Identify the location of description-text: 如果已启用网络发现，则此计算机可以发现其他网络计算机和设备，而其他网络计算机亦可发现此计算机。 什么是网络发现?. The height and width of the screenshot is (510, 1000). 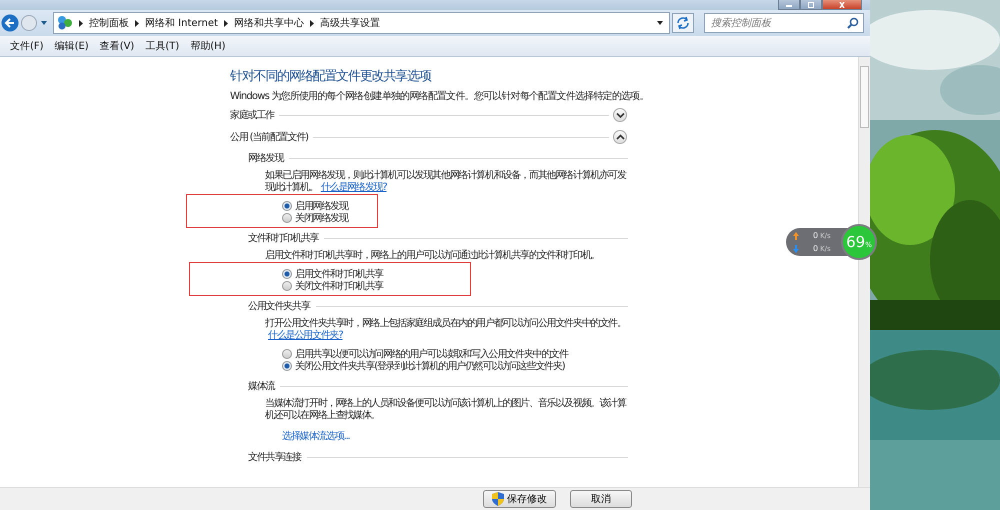
(446, 182).